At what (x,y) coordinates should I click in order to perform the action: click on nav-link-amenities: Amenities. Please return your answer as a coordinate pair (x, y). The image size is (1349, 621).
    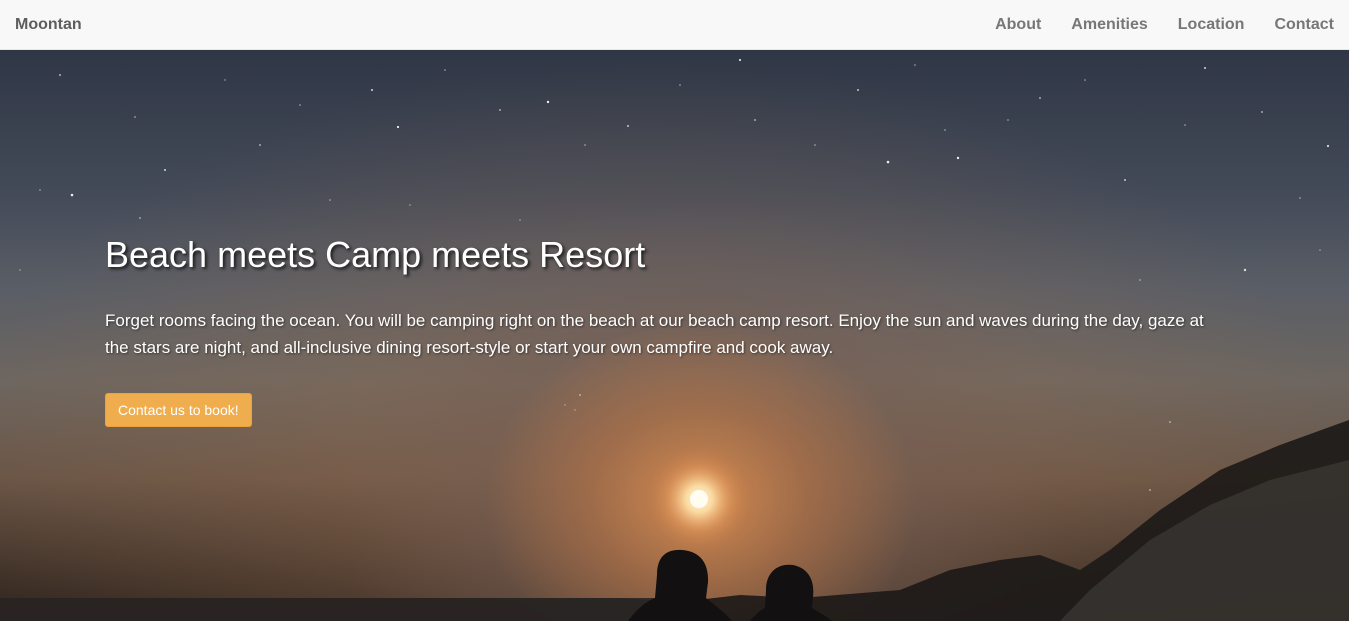
    Looking at the image, I should click on (1109, 25).